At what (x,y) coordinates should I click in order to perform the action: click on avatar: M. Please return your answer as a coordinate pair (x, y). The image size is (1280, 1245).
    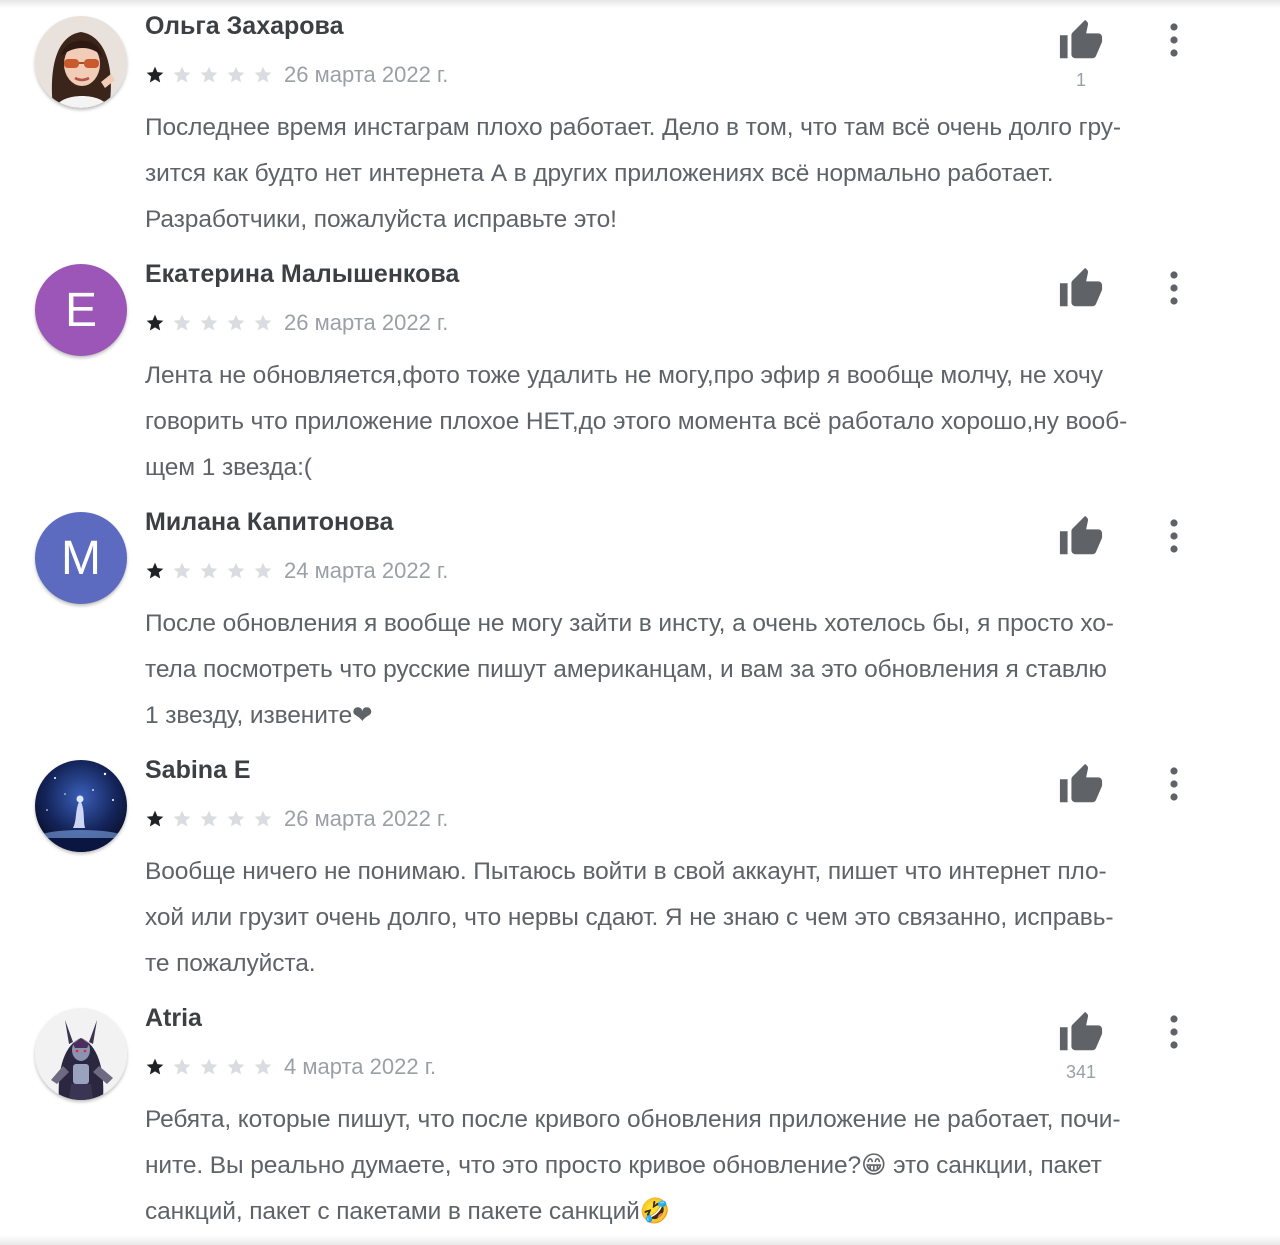
    Looking at the image, I should click on (81, 558).